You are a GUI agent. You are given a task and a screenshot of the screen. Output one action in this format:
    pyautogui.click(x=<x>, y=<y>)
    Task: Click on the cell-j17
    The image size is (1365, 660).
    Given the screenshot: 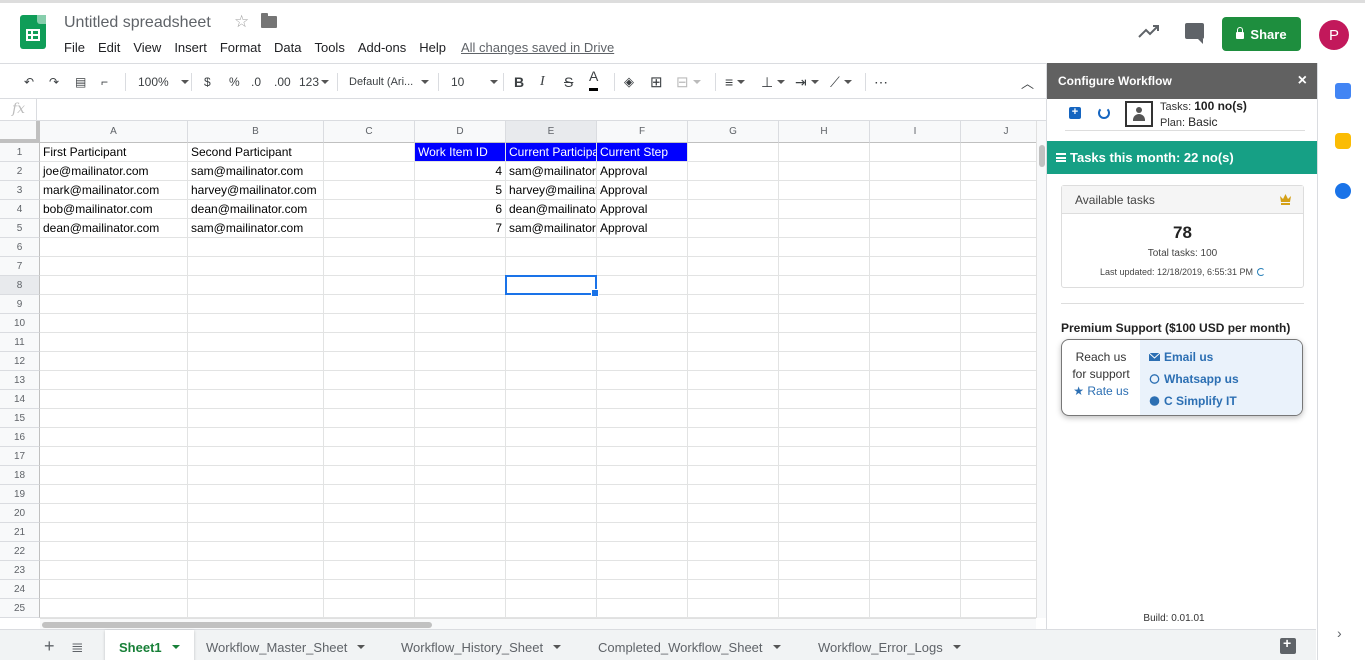 What is the action you would take?
    pyautogui.click(x=999, y=456)
    